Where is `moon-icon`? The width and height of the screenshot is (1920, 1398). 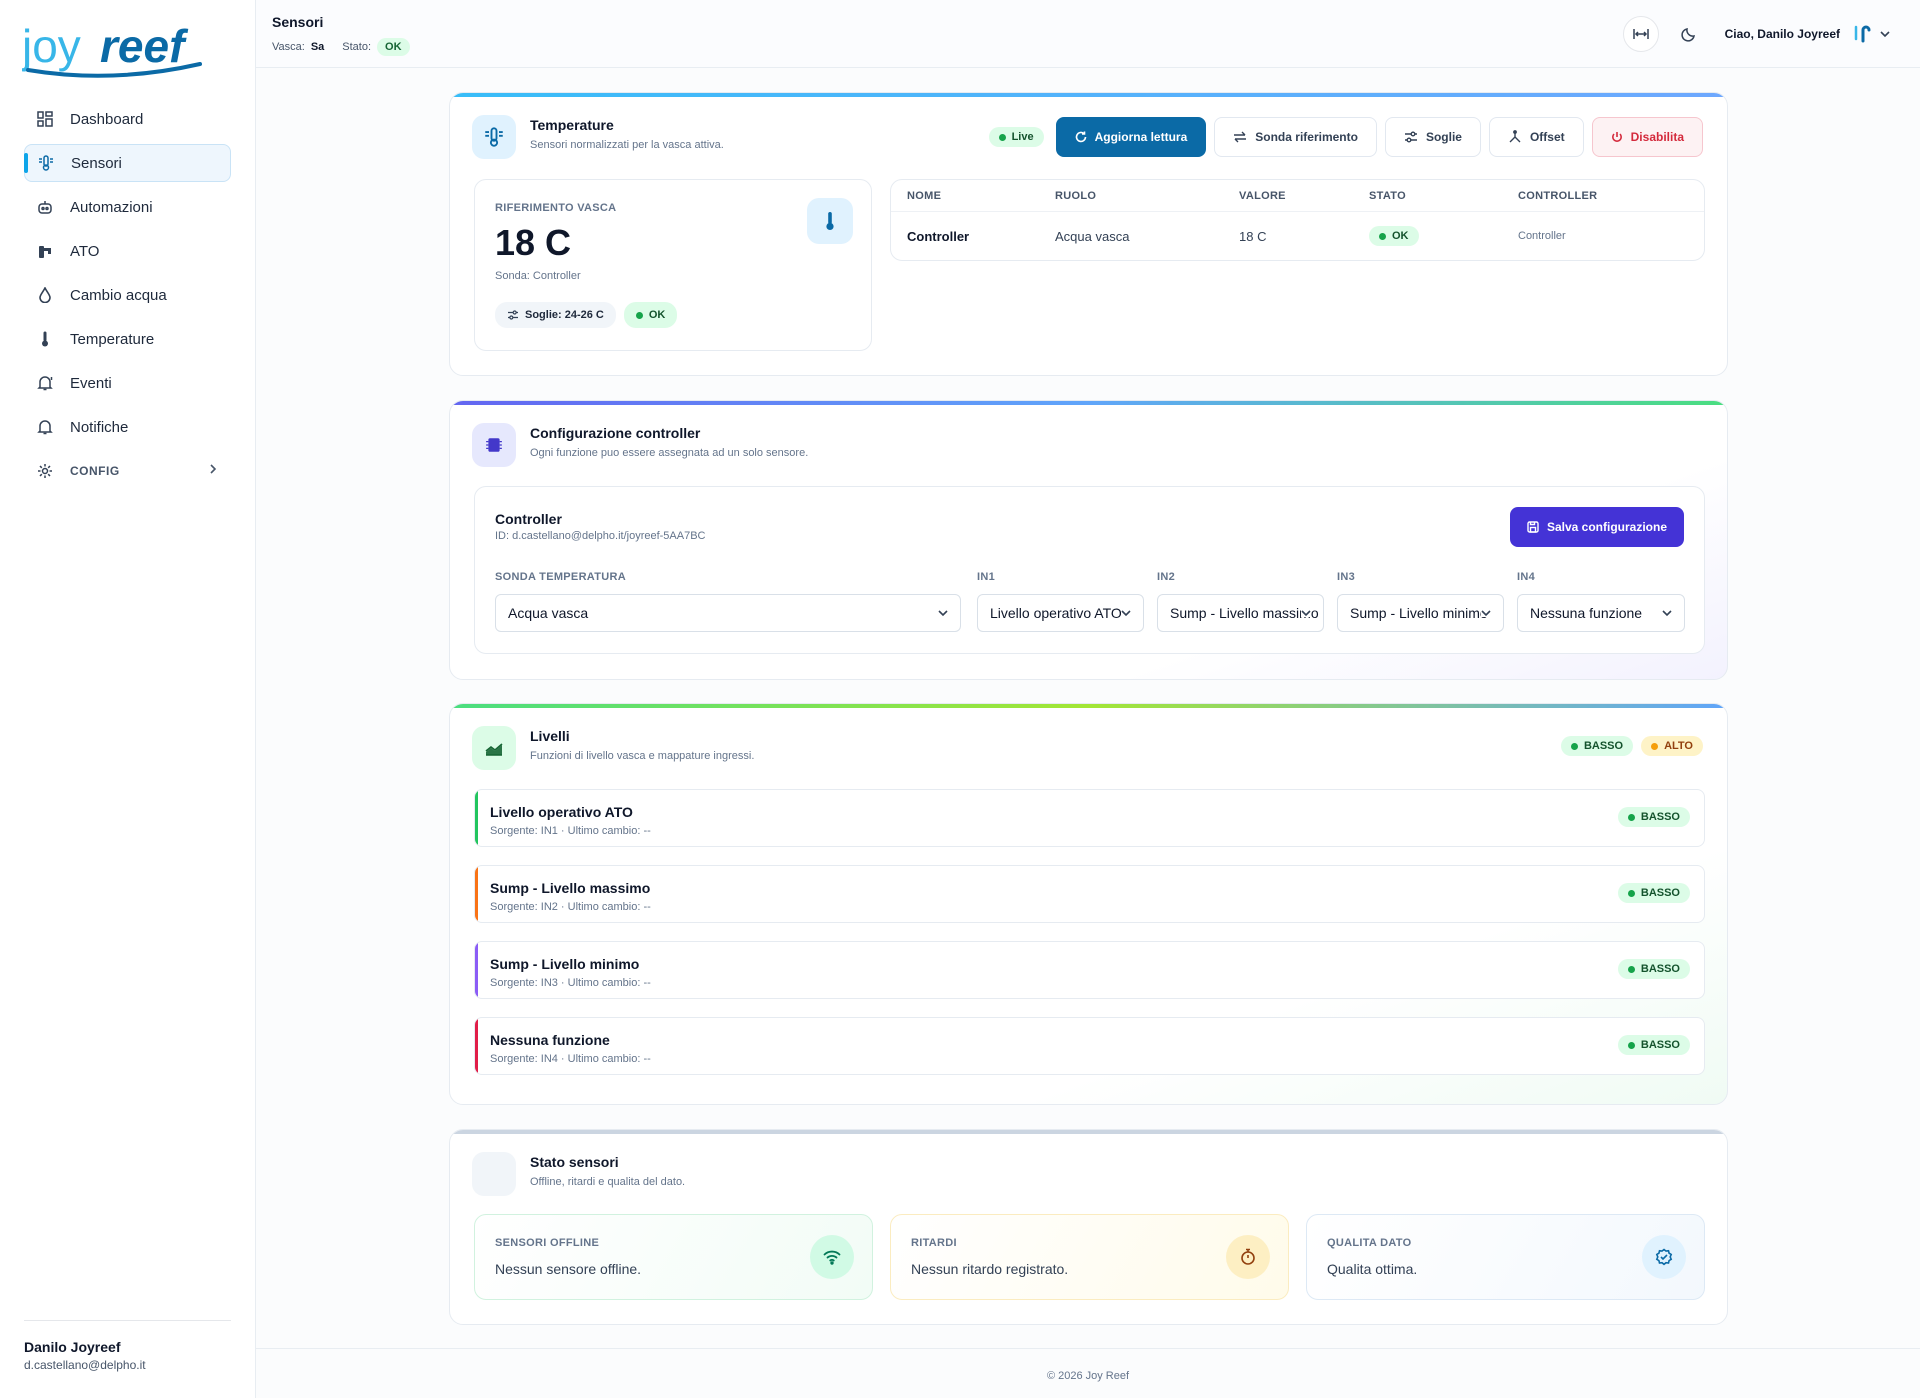
moon-icon is located at coordinates (1688, 34).